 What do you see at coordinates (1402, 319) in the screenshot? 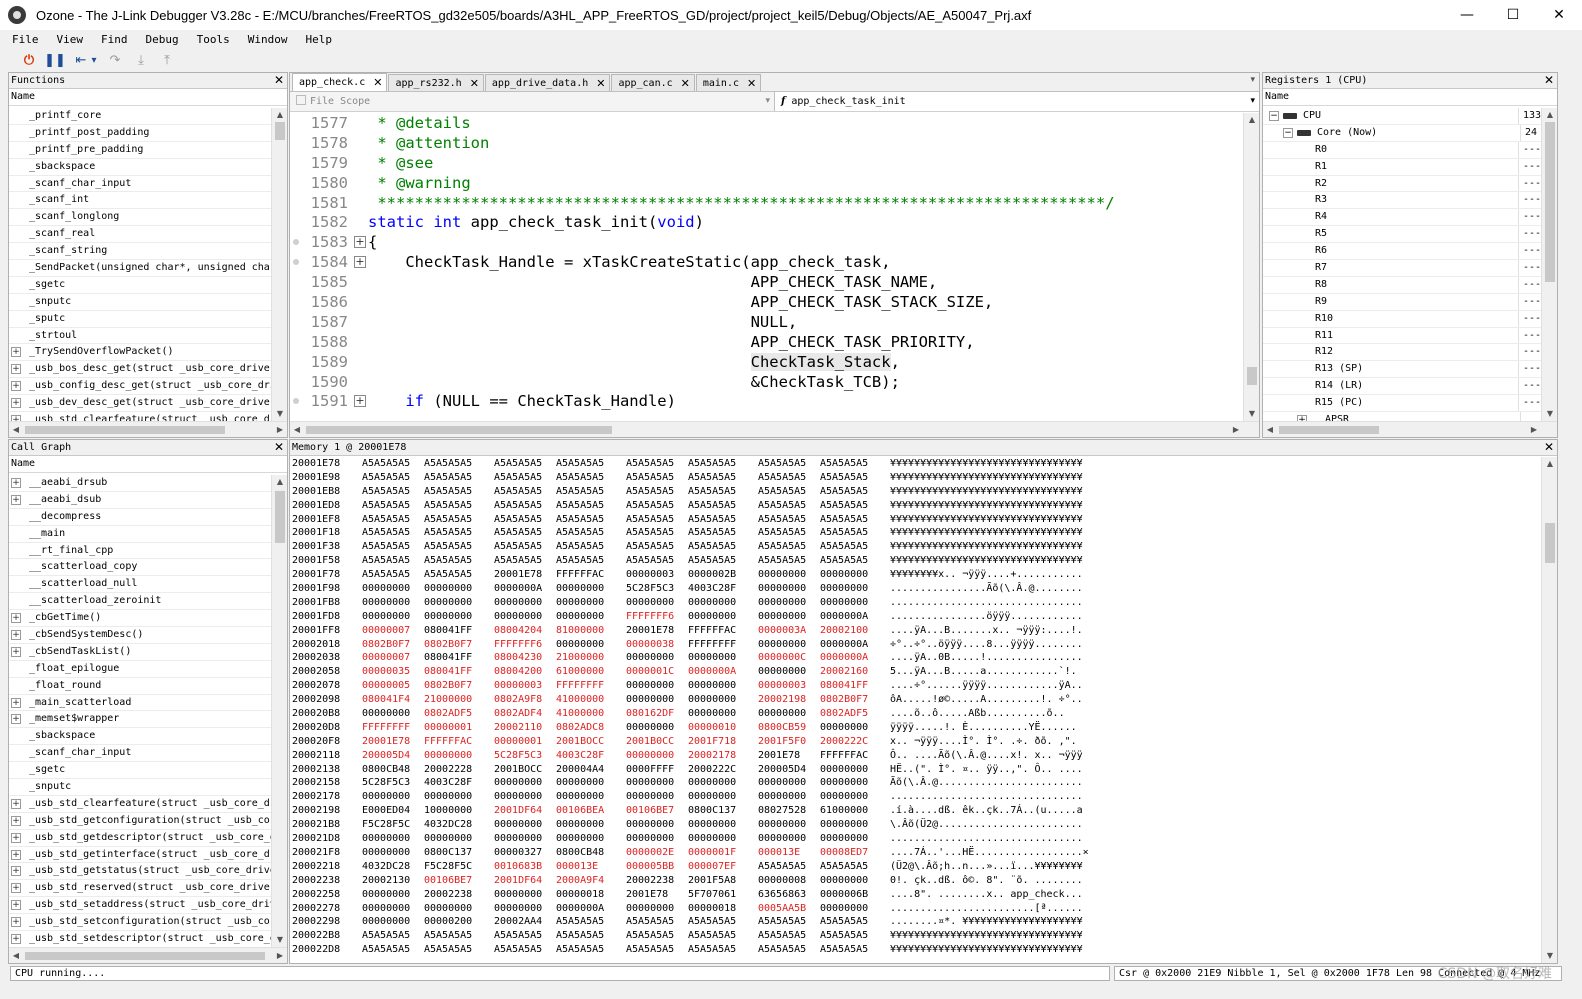
I see `register-row: R10 ---` at bounding box center [1402, 319].